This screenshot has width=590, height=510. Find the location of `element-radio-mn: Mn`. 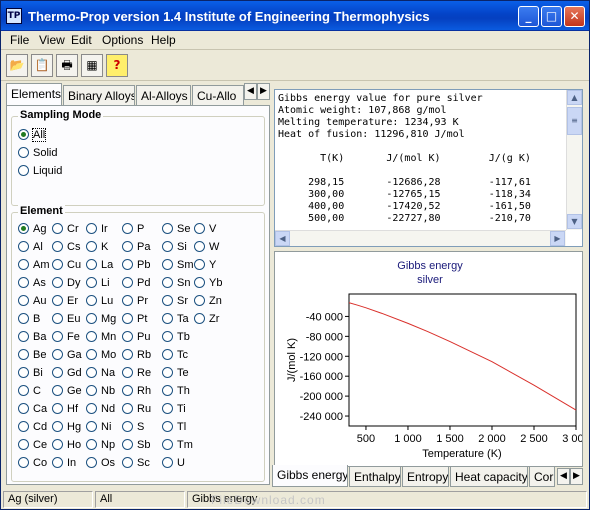

element-radio-mn: Mn is located at coordinates (101, 338).